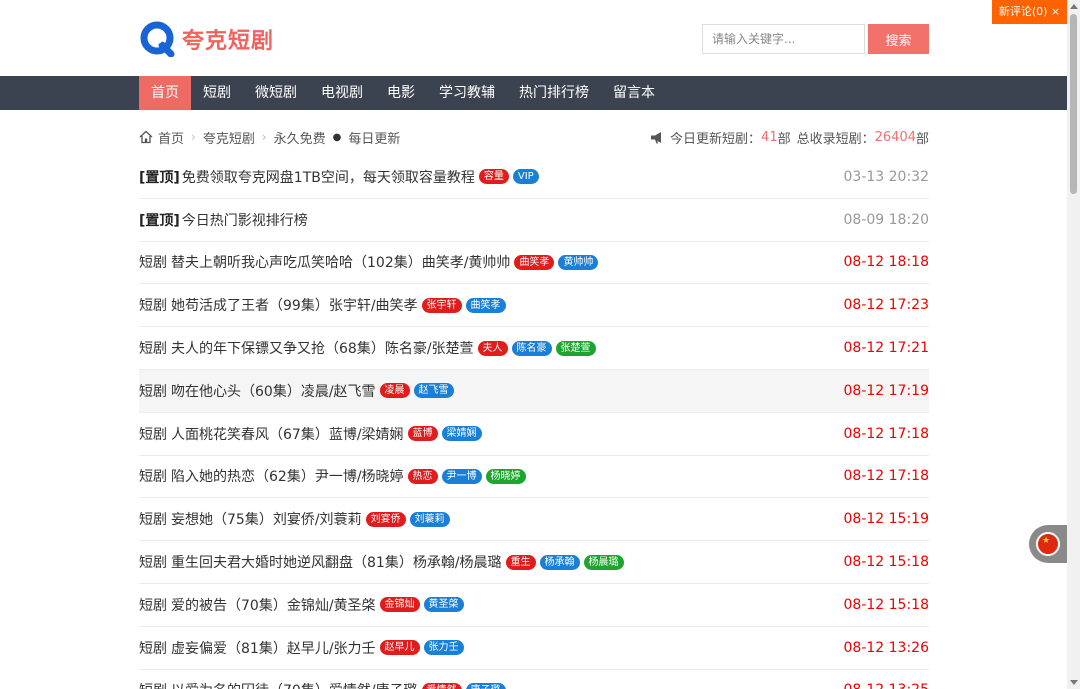  What do you see at coordinates (287, 434) in the screenshot?
I see `item-title-link: 人面桃花笑春风（67集）蓝博/梁婧娴` at bounding box center [287, 434].